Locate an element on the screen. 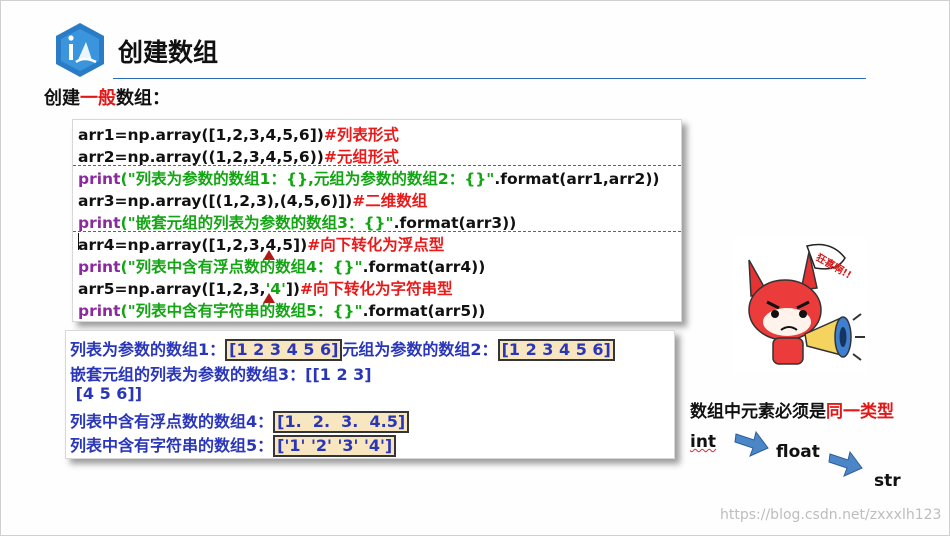 Image resolution: width=950 pixels, height=536 pixels. page-title: 创建数组 is located at coordinates (168, 52).